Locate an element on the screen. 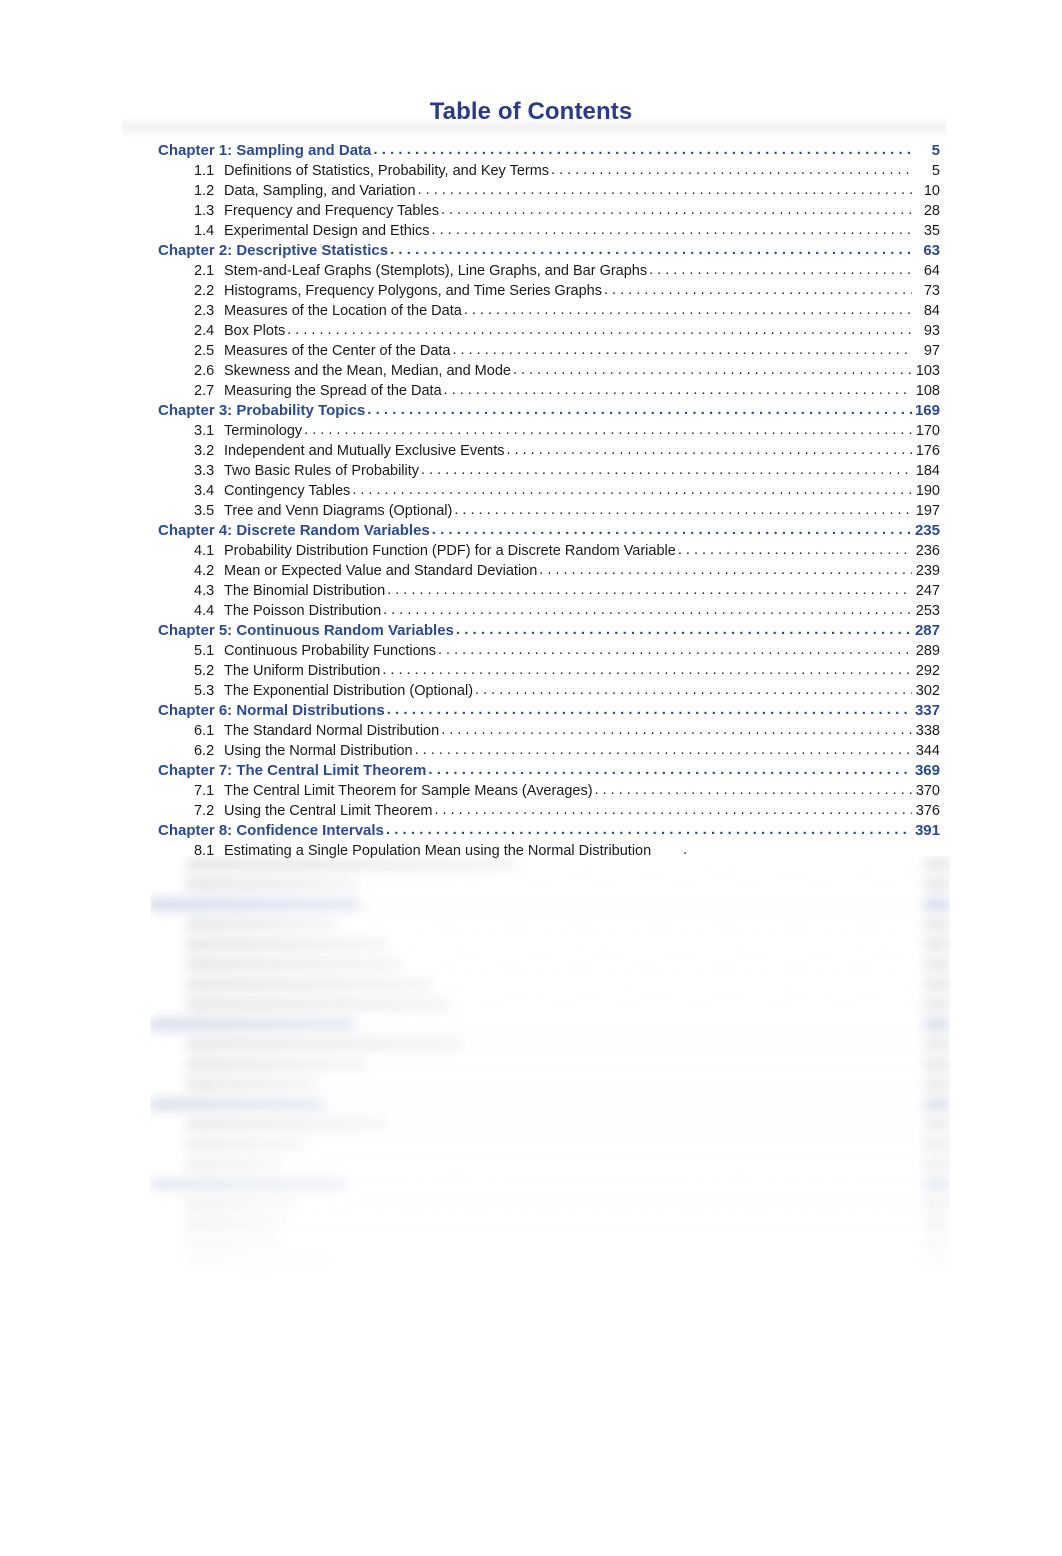 The height and width of the screenshot is (1556, 1062). toc-chapter-row: Chapter 6: Normal Distributions 337 is located at coordinates (549, 711).